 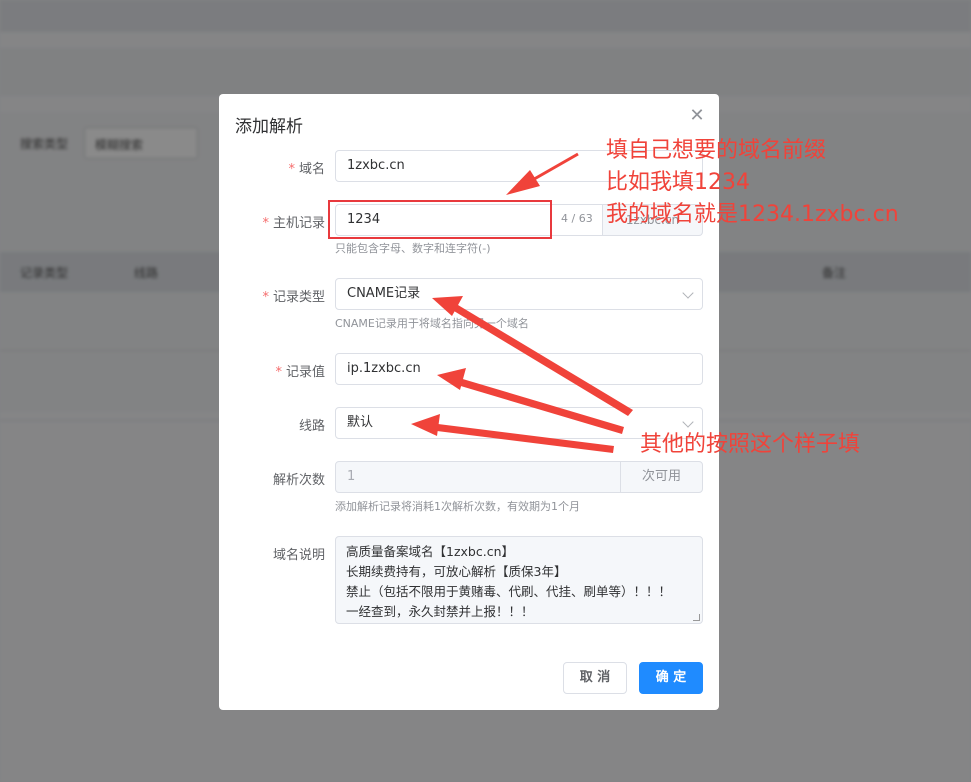 I want to click on annotation-note-2: 其他的按照这个样子填, so click(x=750, y=444).